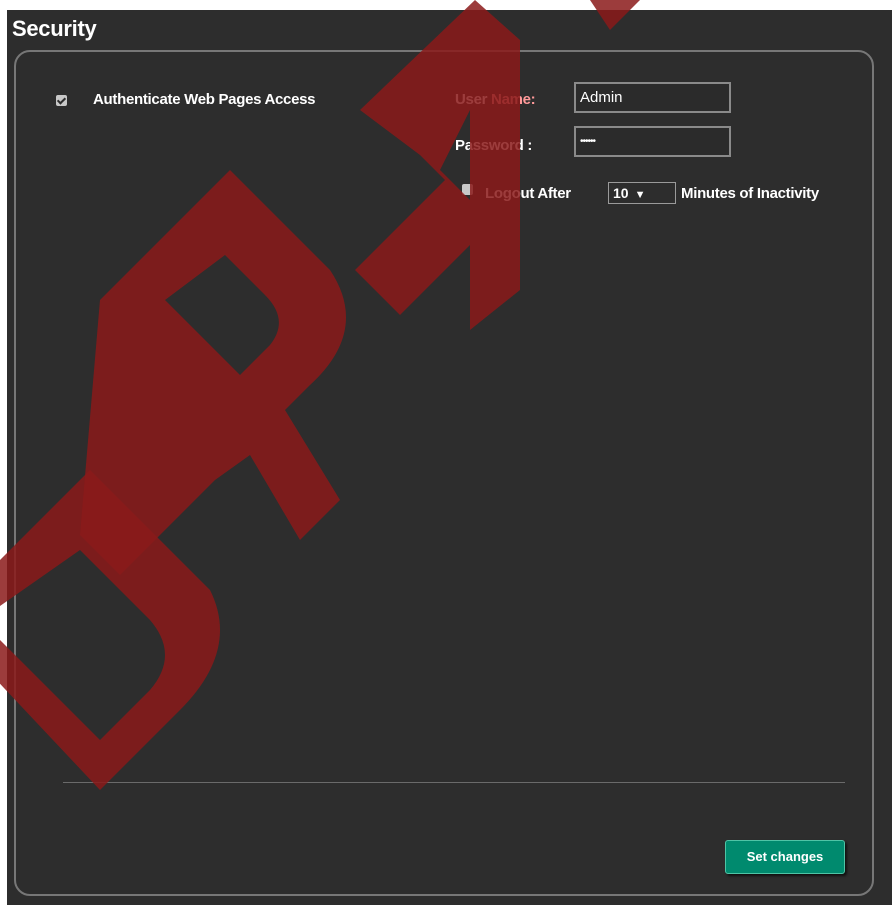 The width and height of the screenshot is (892, 905). Describe the element at coordinates (750, 193) in the screenshot. I see `logout-suffix-label: Minutes of Inactivity` at that location.